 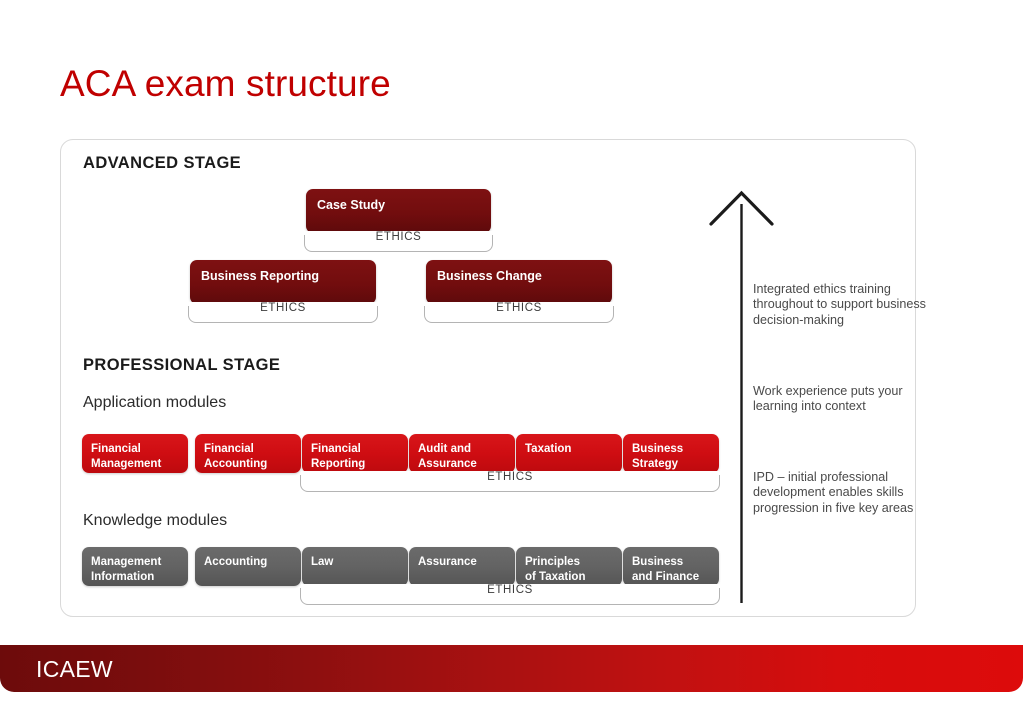 What do you see at coordinates (74, 669) in the screenshot?
I see `brand-icaew: ICAEW` at bounding box center [74, 669].